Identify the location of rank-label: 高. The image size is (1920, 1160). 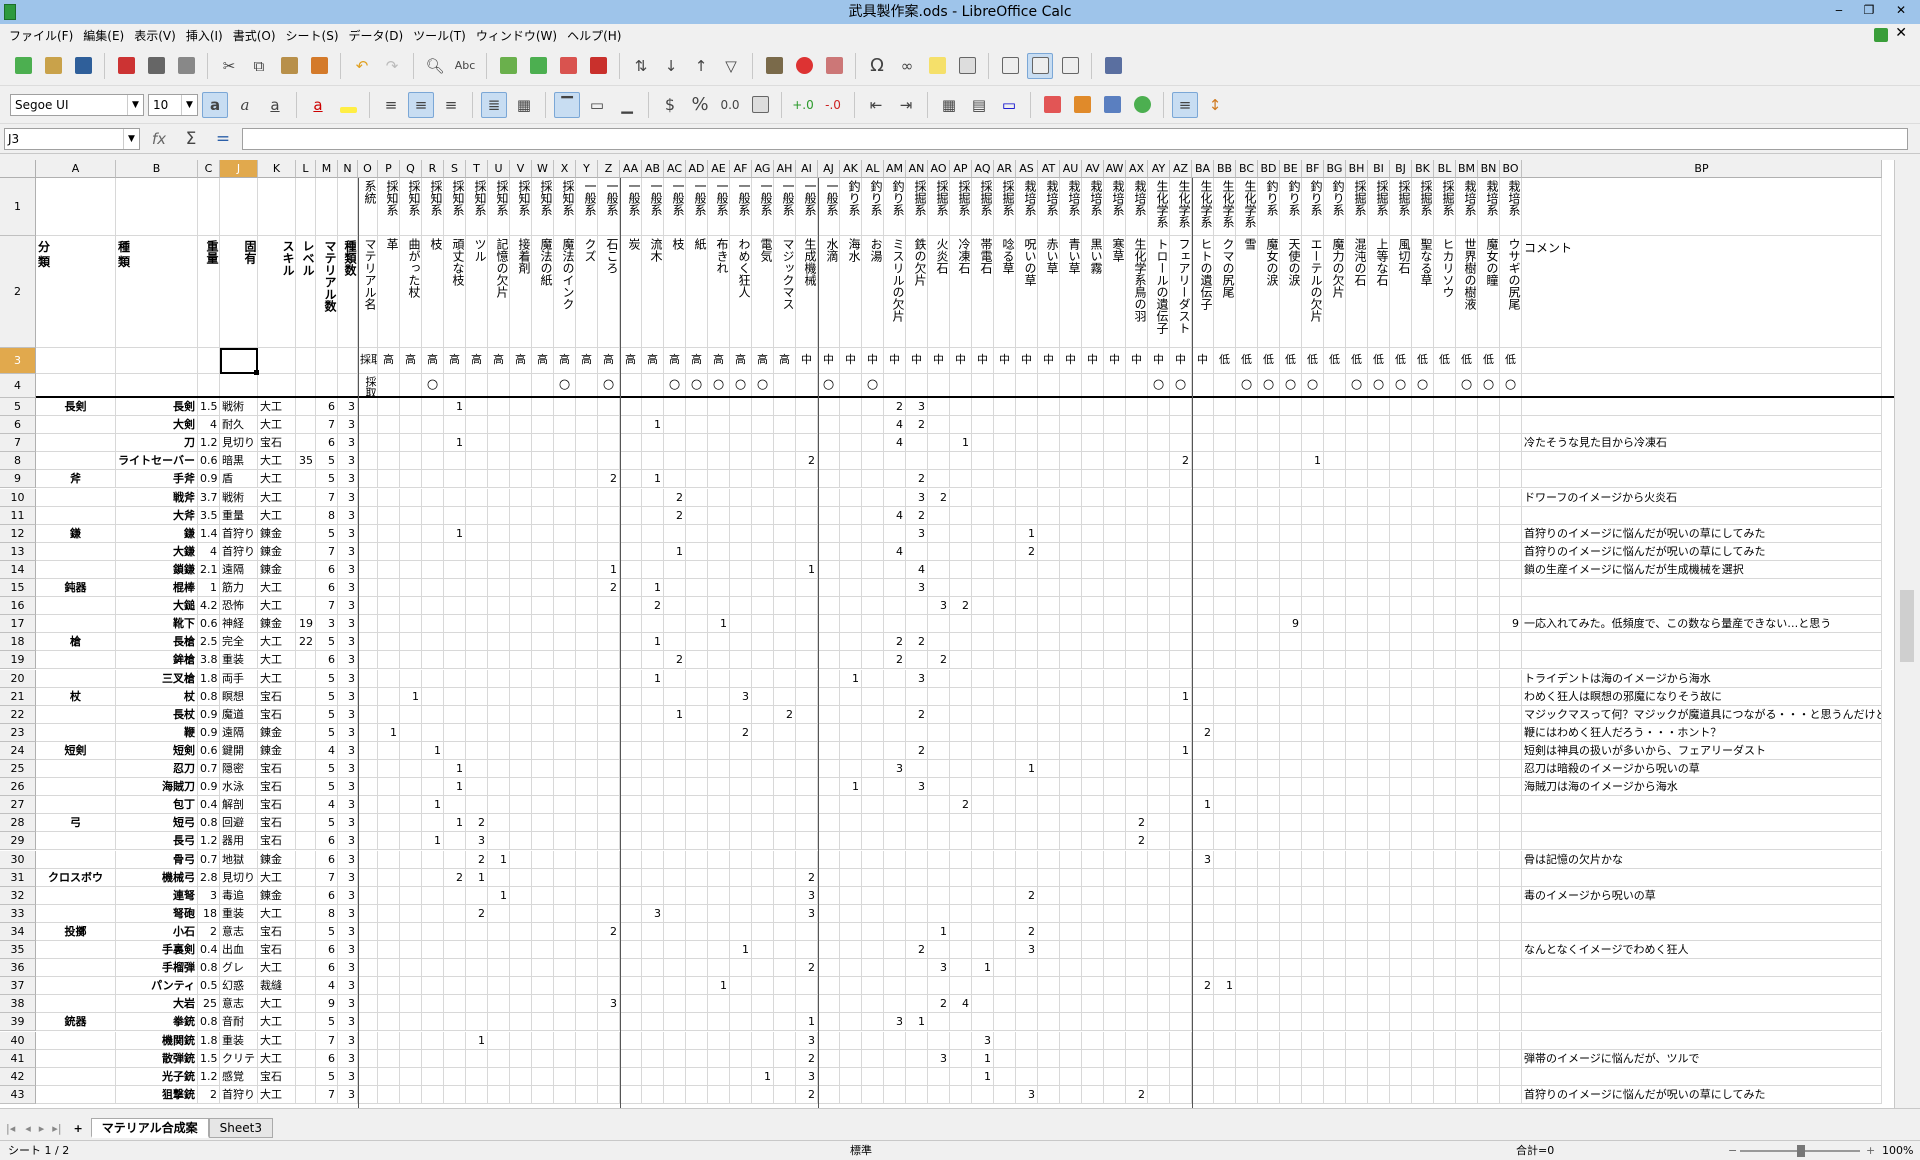
(411, 361).